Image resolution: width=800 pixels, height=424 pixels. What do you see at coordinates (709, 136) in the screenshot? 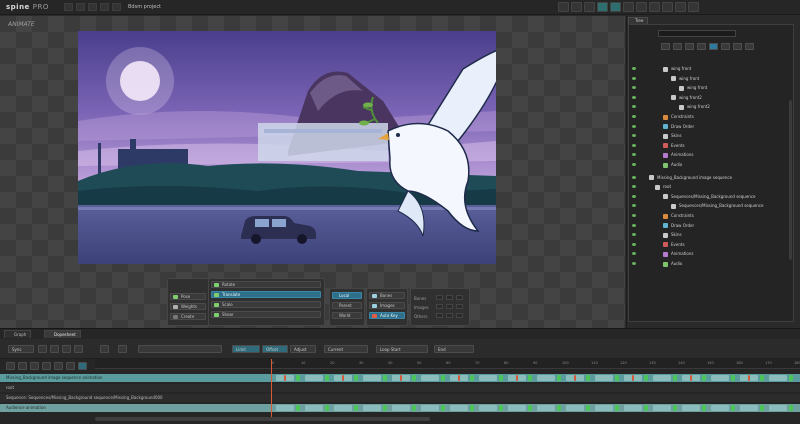
I see `tree-row: Skins` at bounding box center [709, 136].